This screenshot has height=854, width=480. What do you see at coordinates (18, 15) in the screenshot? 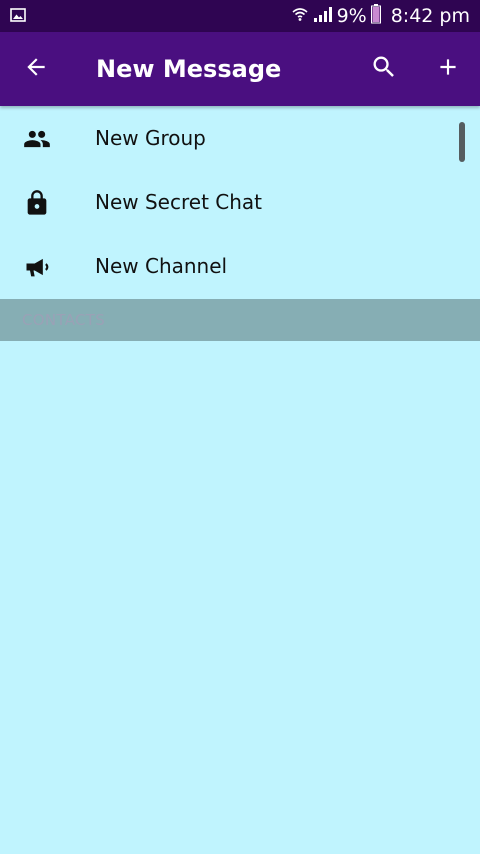
I see `image-icon` at bounding box center [18, 15].